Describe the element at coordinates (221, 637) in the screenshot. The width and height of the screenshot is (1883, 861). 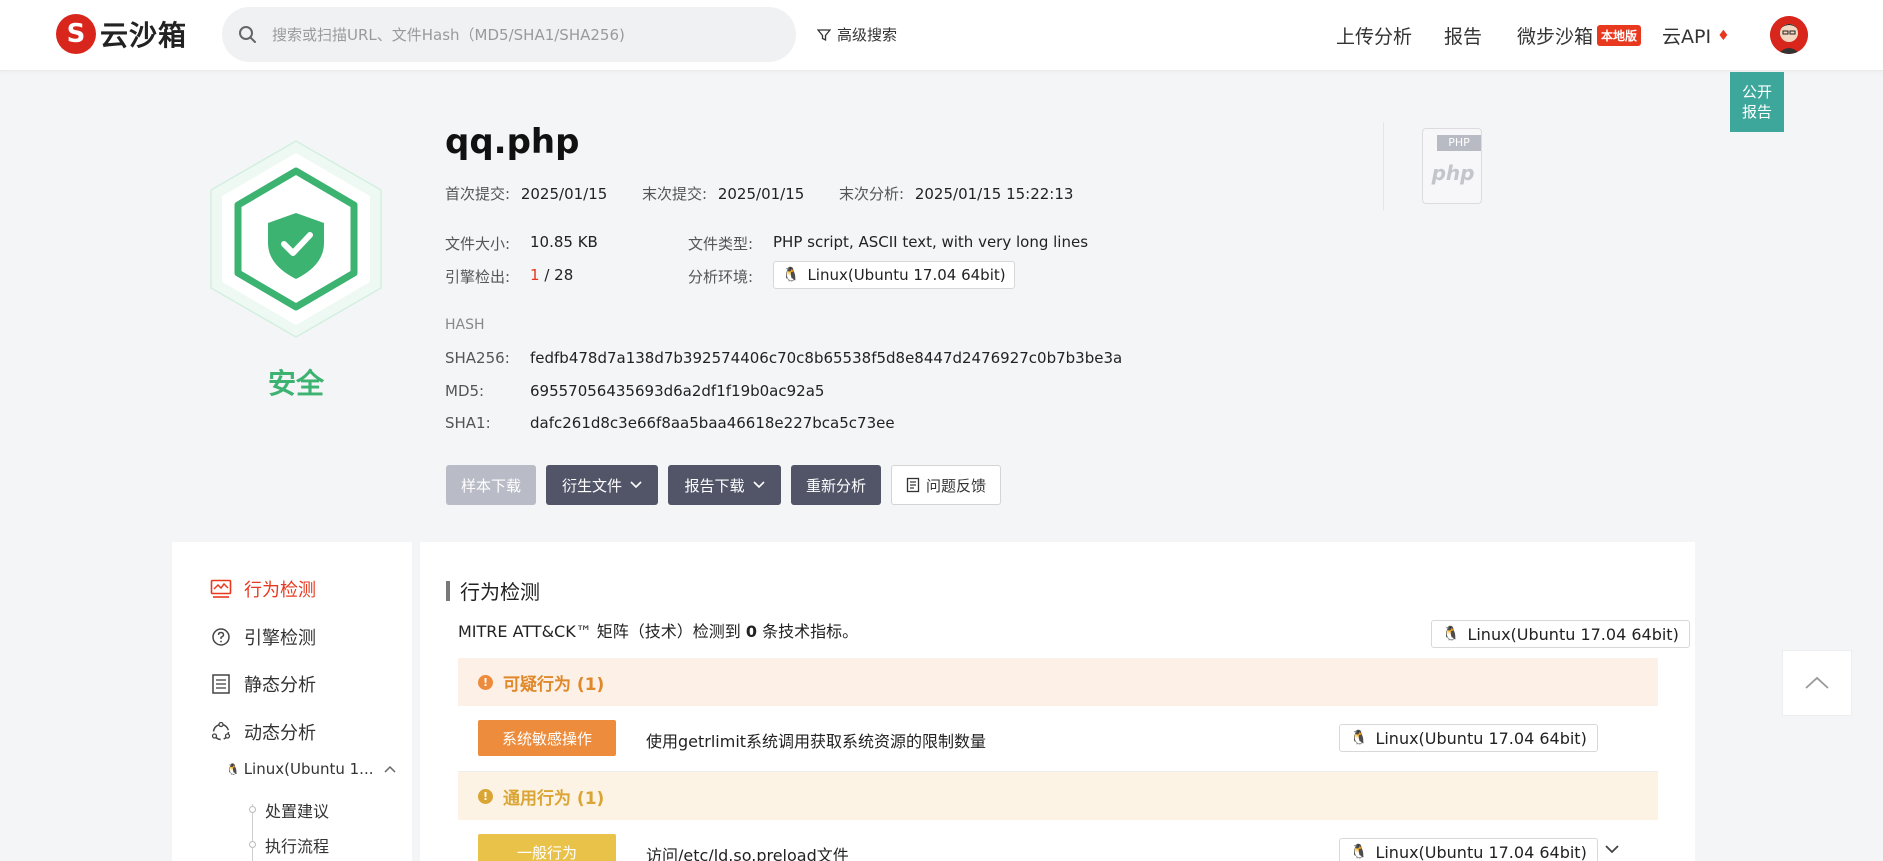
I see `question-circle-icon` at that location.